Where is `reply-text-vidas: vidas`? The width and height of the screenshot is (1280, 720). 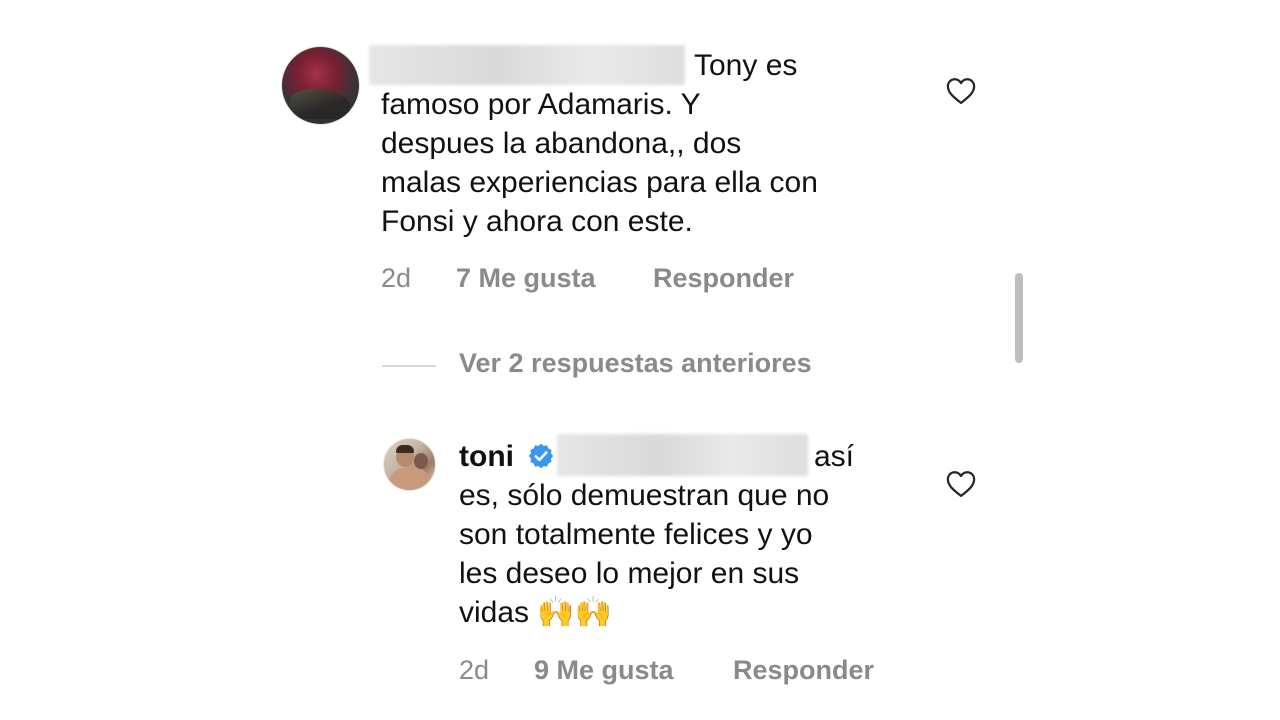 reply-text-vidas: vidas is located at coordinates (494, 612).